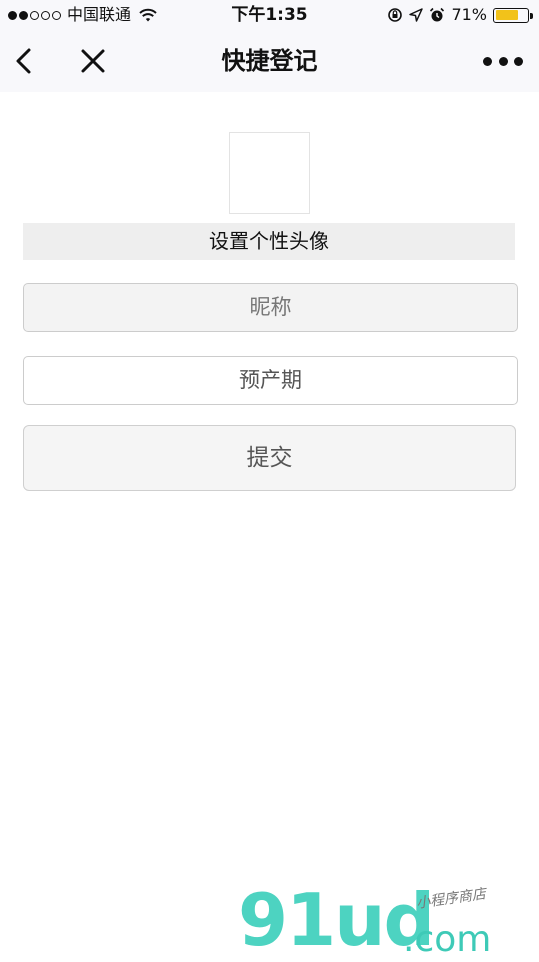 The height and width of the screenshot is (962, 539). I want to click on status-bar: 中国联通 下午1:35 71%, so click(269, 15).